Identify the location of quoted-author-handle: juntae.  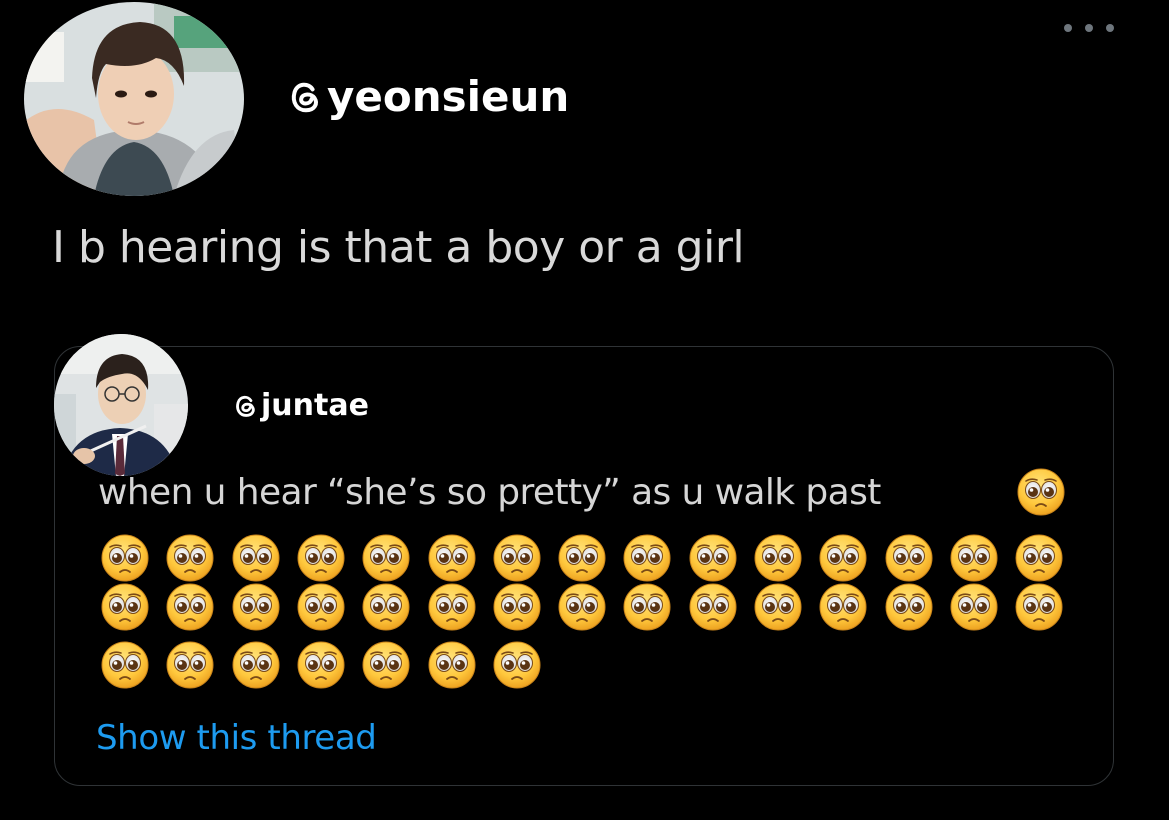
(300, 406).